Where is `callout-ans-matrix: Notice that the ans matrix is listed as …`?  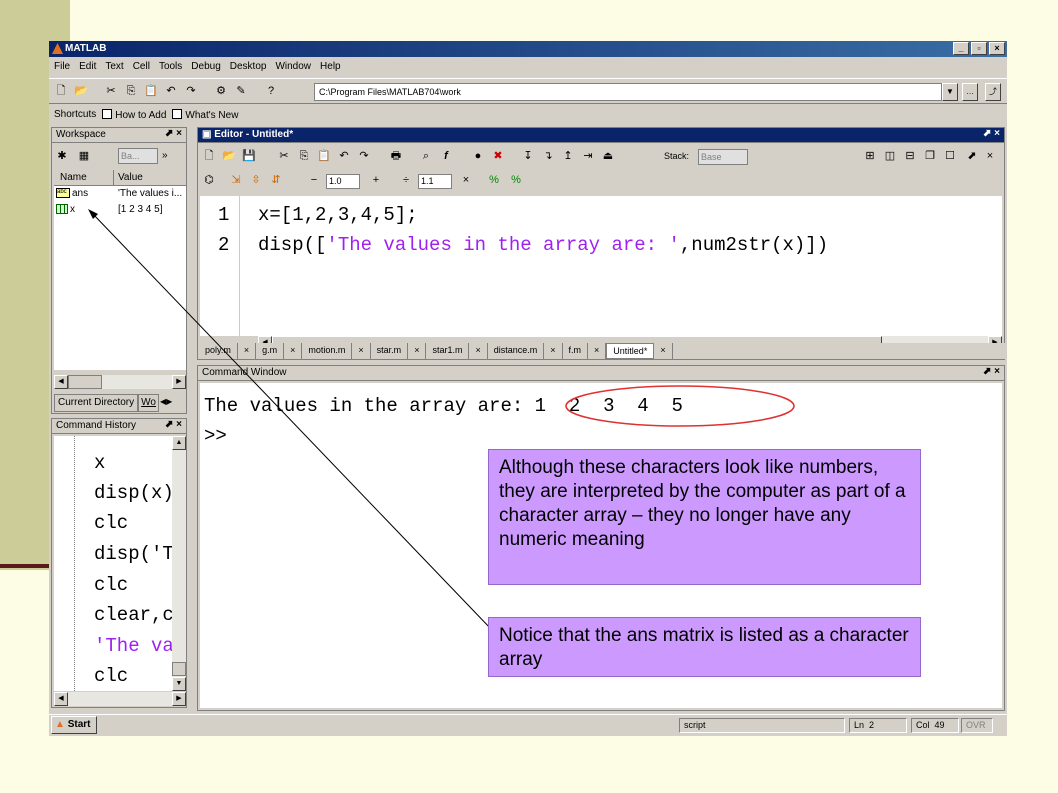
callout-ans-matrix: Notice that the ans matrix is listed as … is located at coordinates (704, 647).